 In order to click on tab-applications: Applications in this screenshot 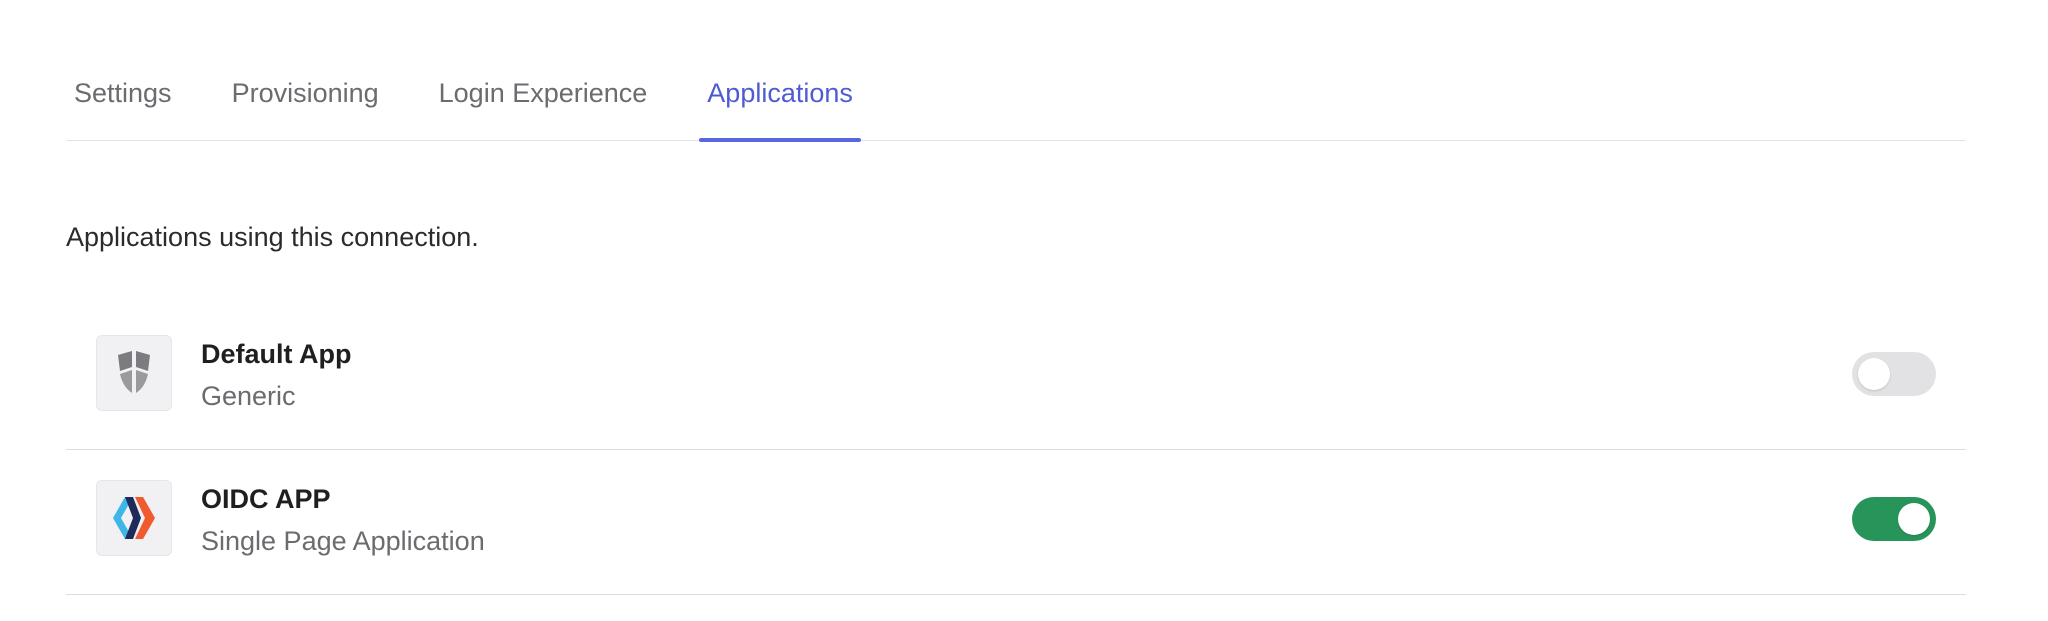, I will do `click(780, 100)`.